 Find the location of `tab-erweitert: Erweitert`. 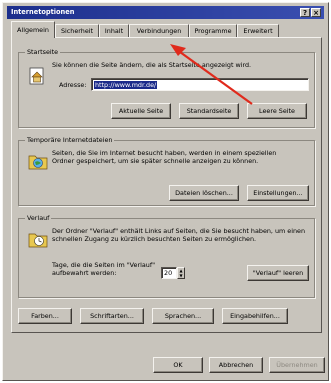

tab-erweitert: Erweitert is located at coordinates (258, 30).